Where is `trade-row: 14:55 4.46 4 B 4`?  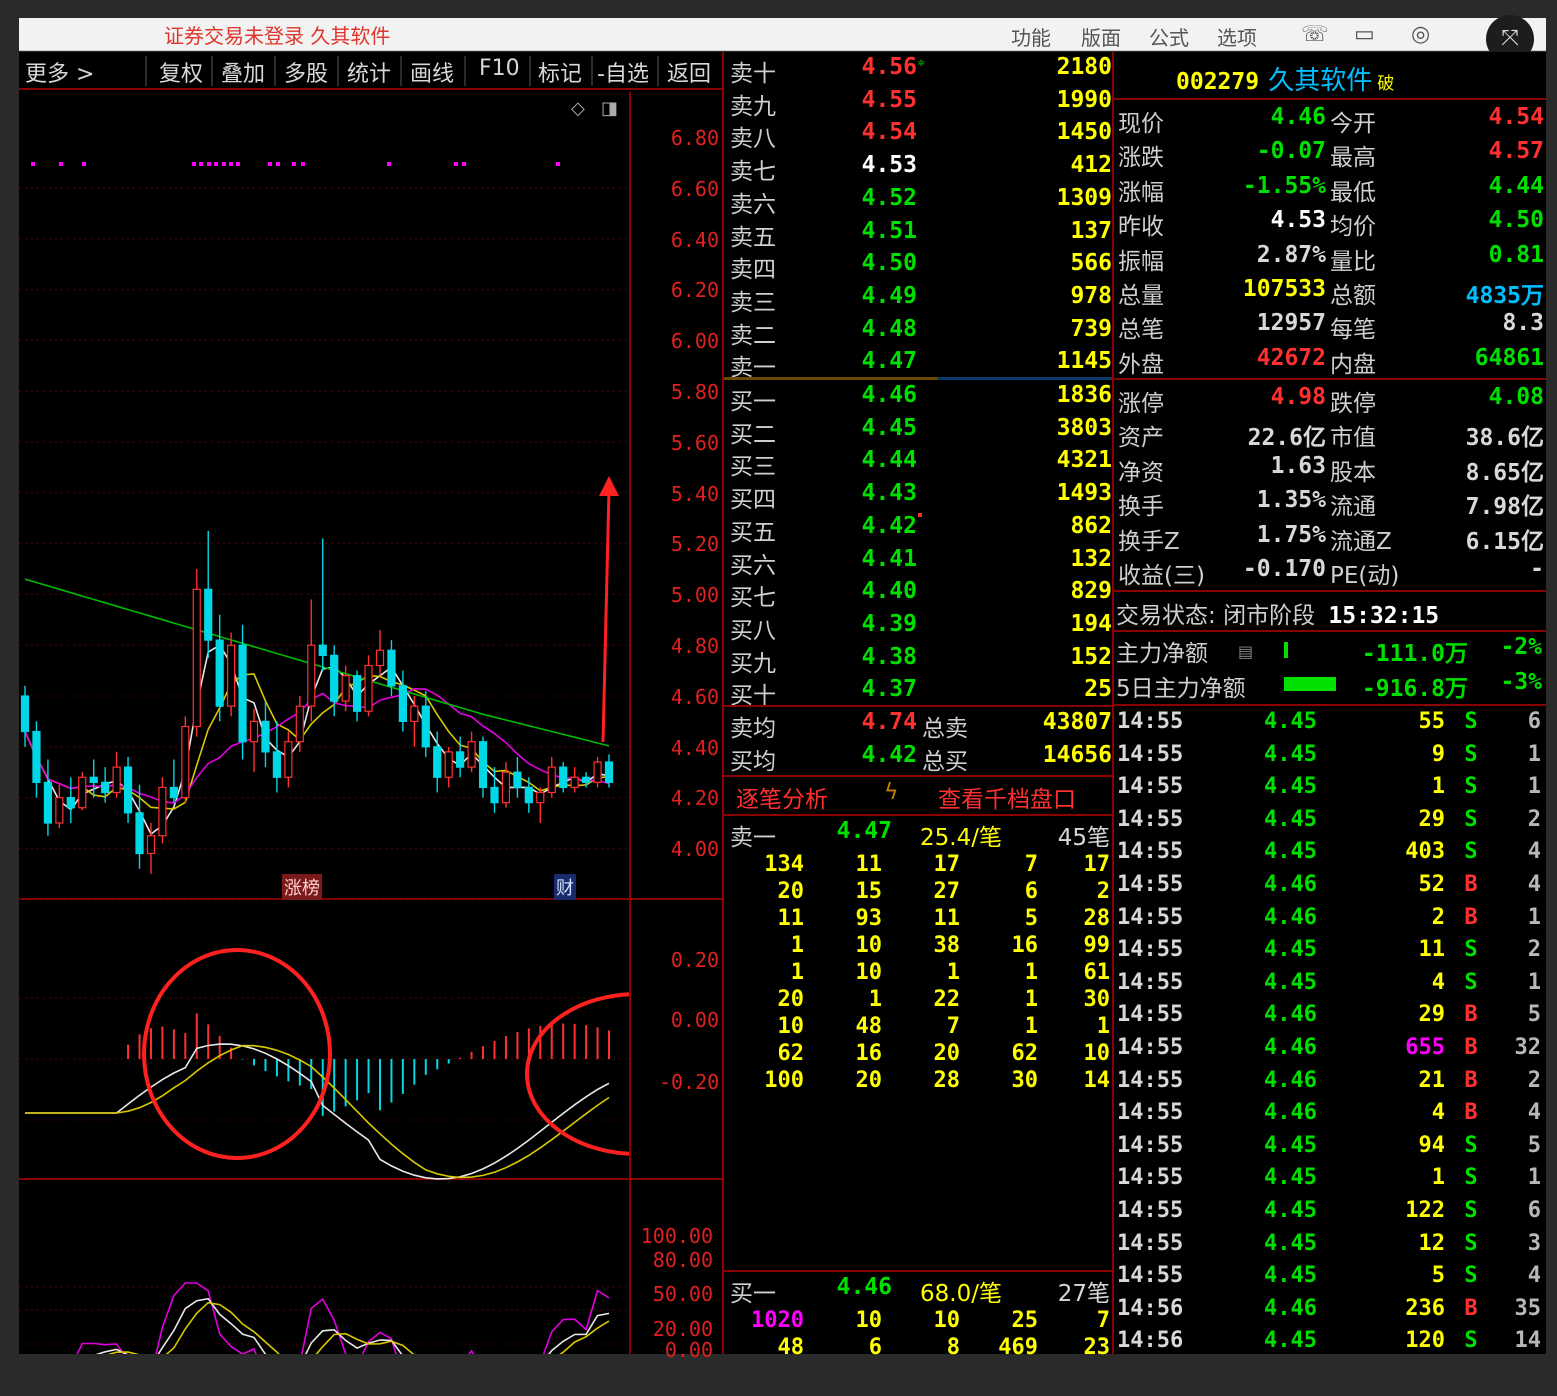 trade-row: 14:55 4.46 4 B 4 is located at coordinates (1331, 1116).